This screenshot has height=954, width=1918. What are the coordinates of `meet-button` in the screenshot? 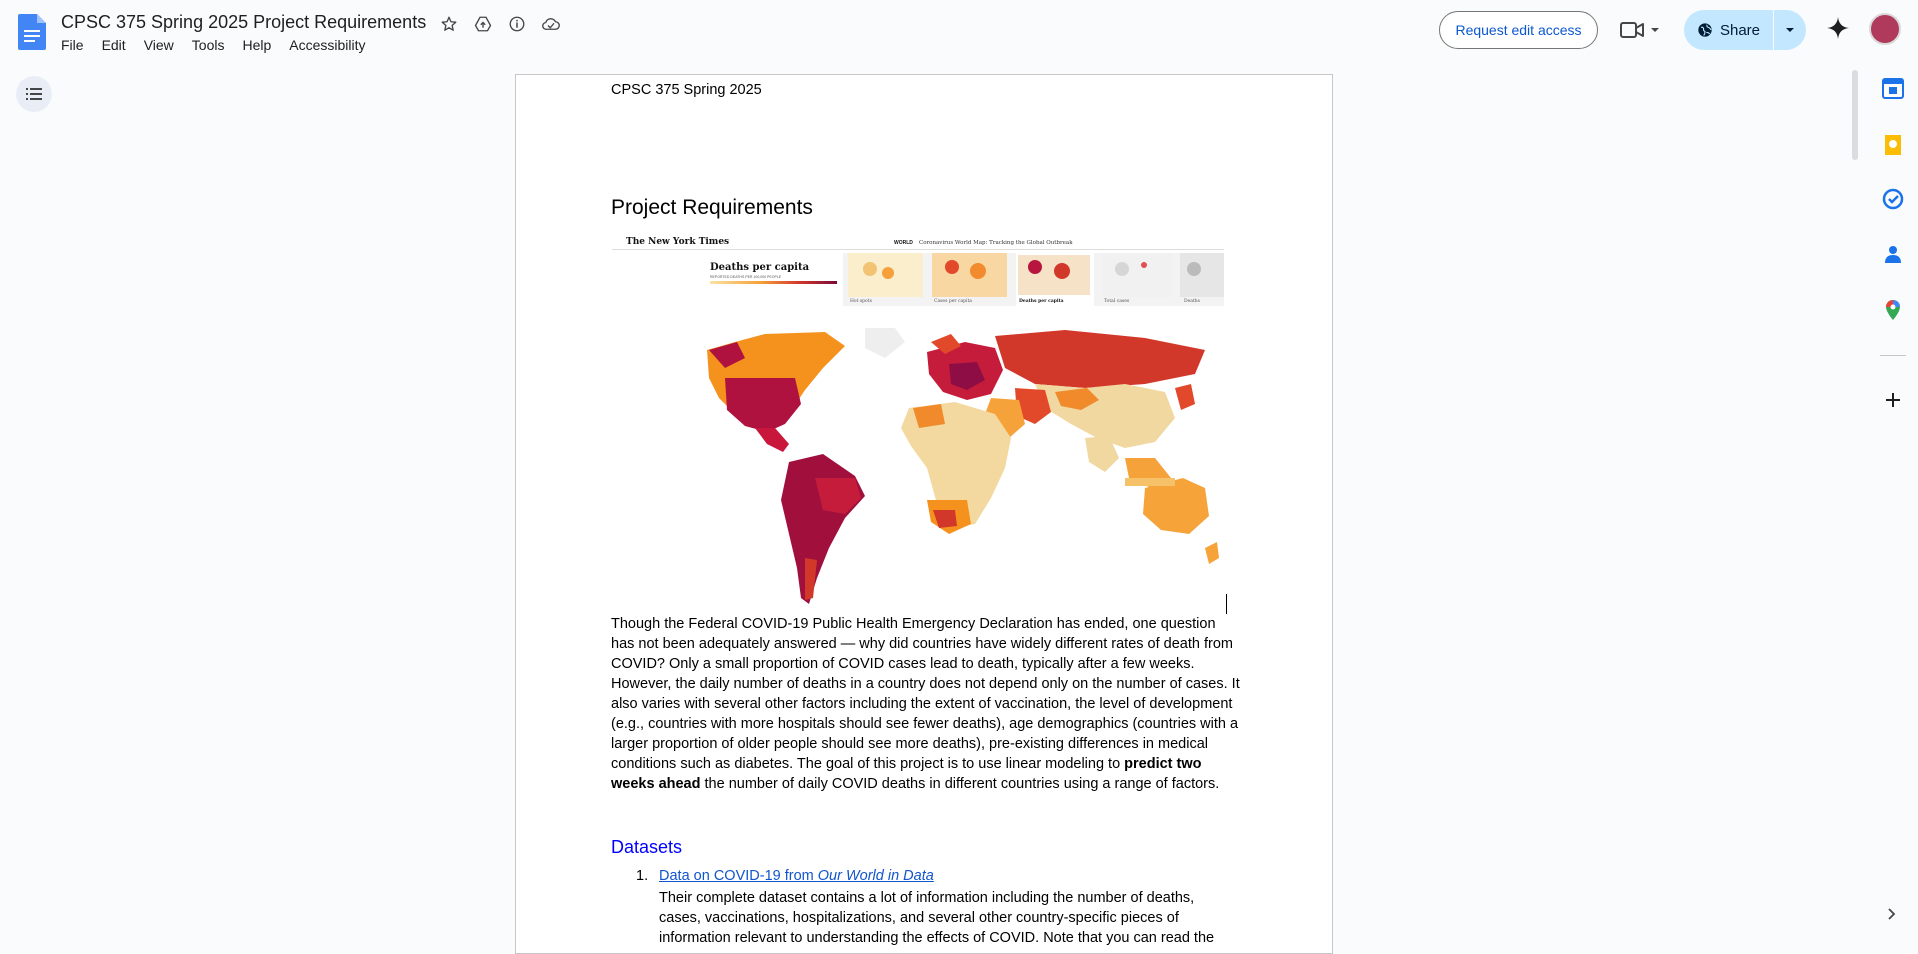 It's located at (1641, 30).